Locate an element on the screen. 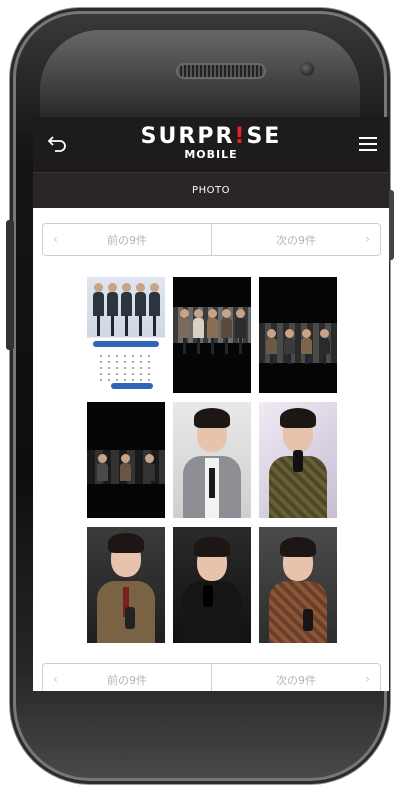  photo-thumbnail-surprise-party-panel is located at coordinates (126, 460).